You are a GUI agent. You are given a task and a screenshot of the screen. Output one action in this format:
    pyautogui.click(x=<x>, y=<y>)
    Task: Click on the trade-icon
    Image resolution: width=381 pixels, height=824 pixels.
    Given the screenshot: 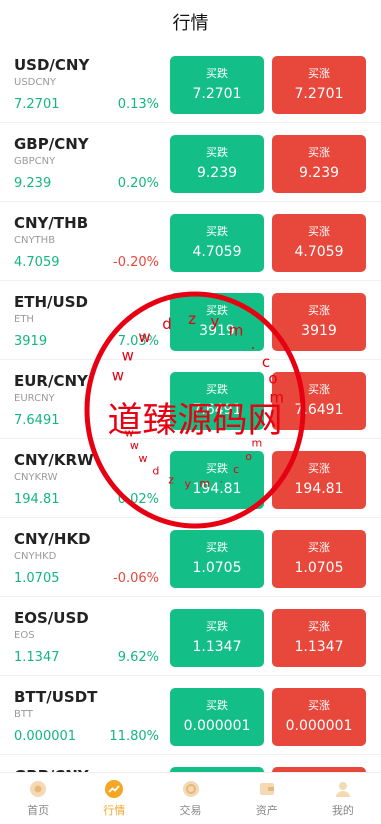 What is the action you would take?
    pyautogui.click(x=191, y=789)
    